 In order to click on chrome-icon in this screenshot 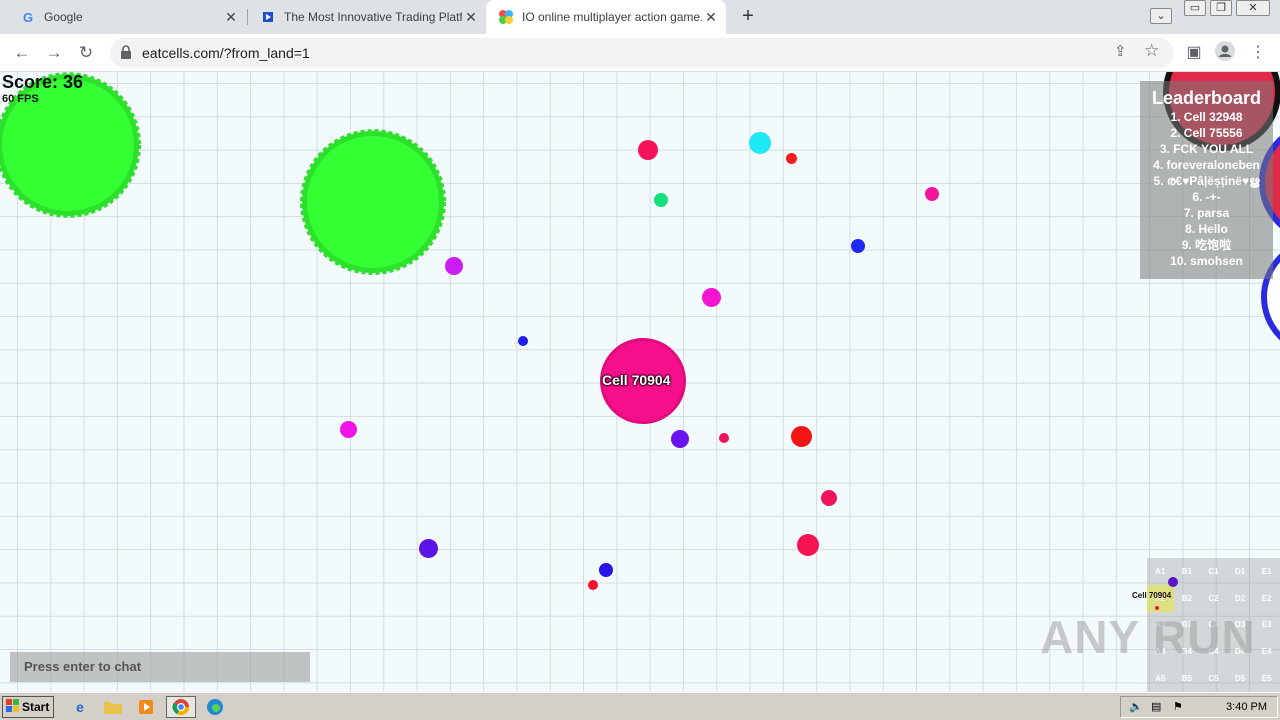, I will do `click(181, 707)`.